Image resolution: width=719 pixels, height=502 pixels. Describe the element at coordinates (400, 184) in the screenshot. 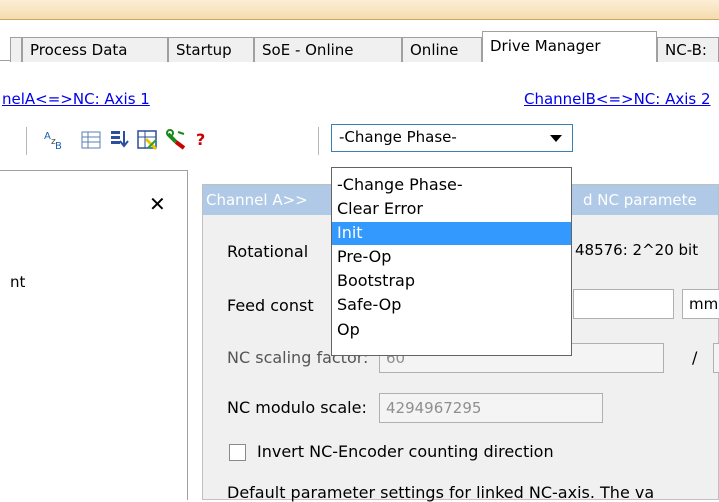

I see `option-label: -Change Phase-` at that location.